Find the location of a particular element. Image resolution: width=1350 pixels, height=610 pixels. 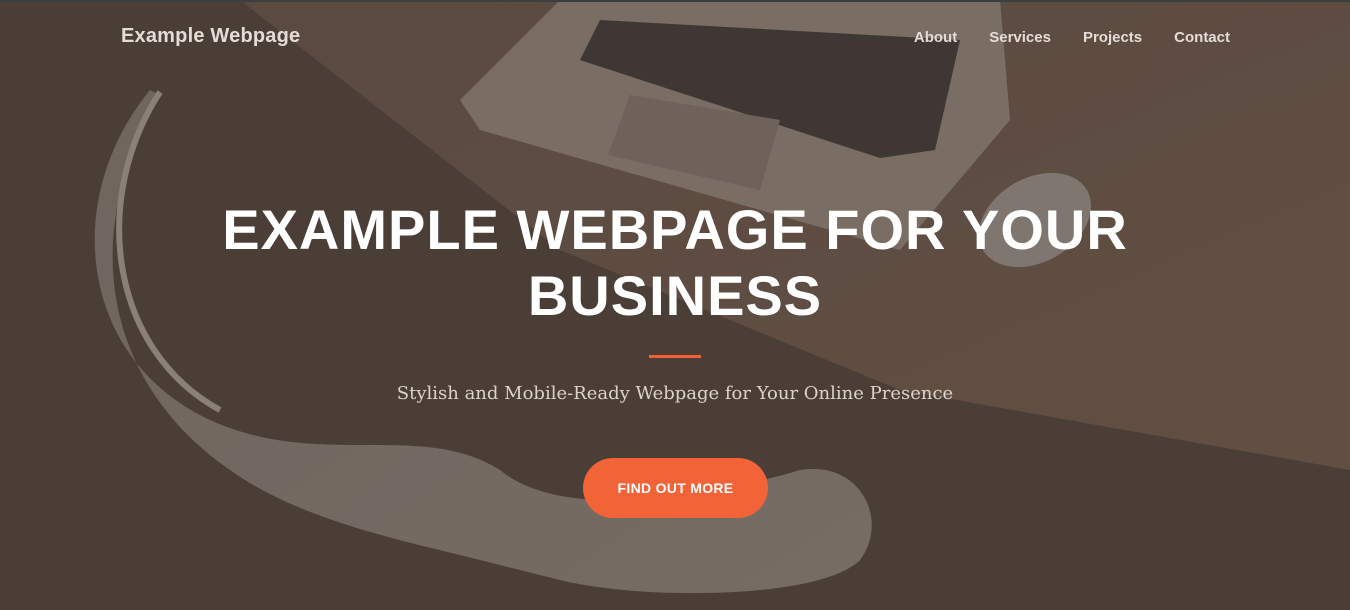

brand-link: Example Webpage is located at coordinates (210, 36).